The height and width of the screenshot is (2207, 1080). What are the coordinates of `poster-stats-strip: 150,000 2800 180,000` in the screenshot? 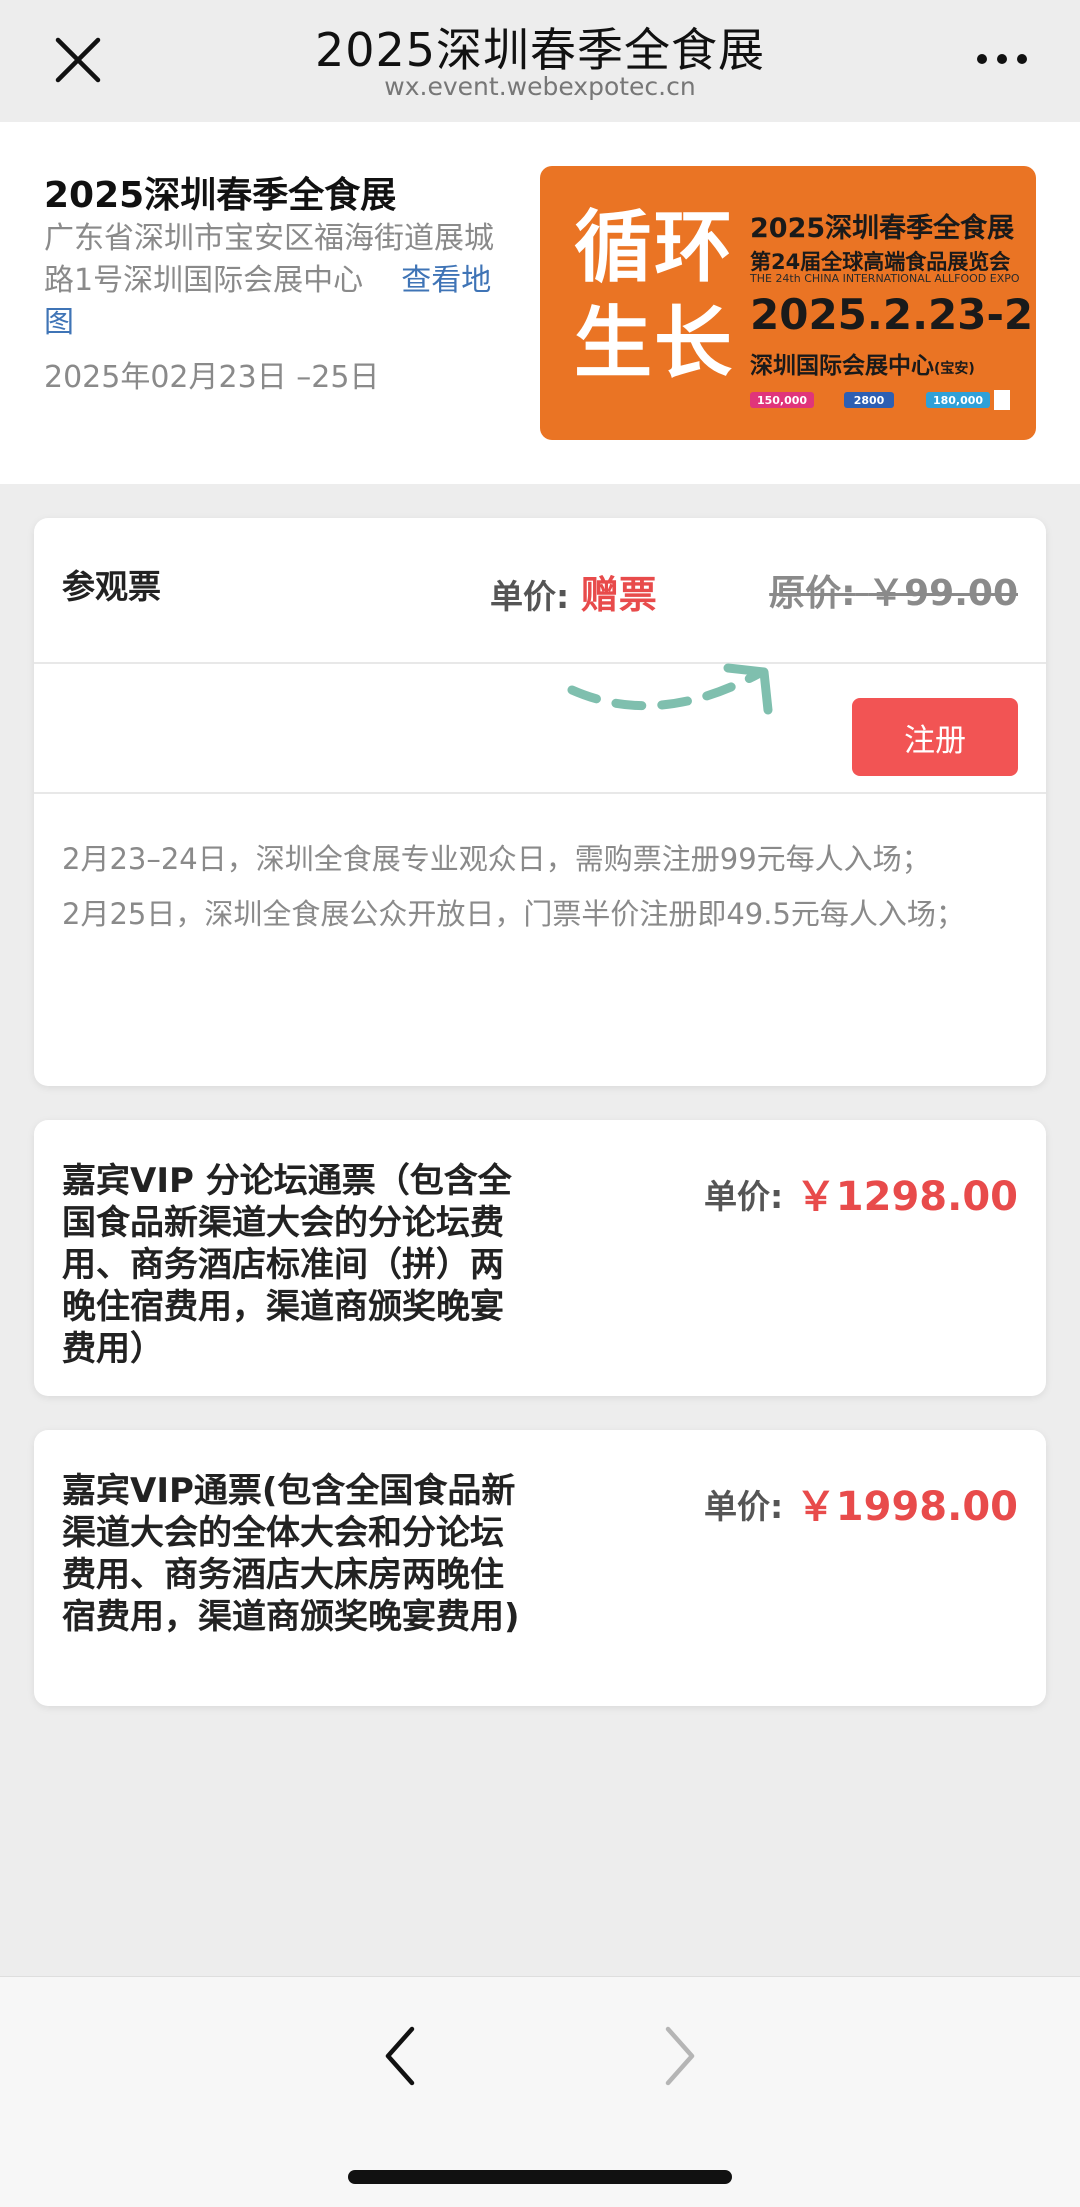 It's located at (880, 400).